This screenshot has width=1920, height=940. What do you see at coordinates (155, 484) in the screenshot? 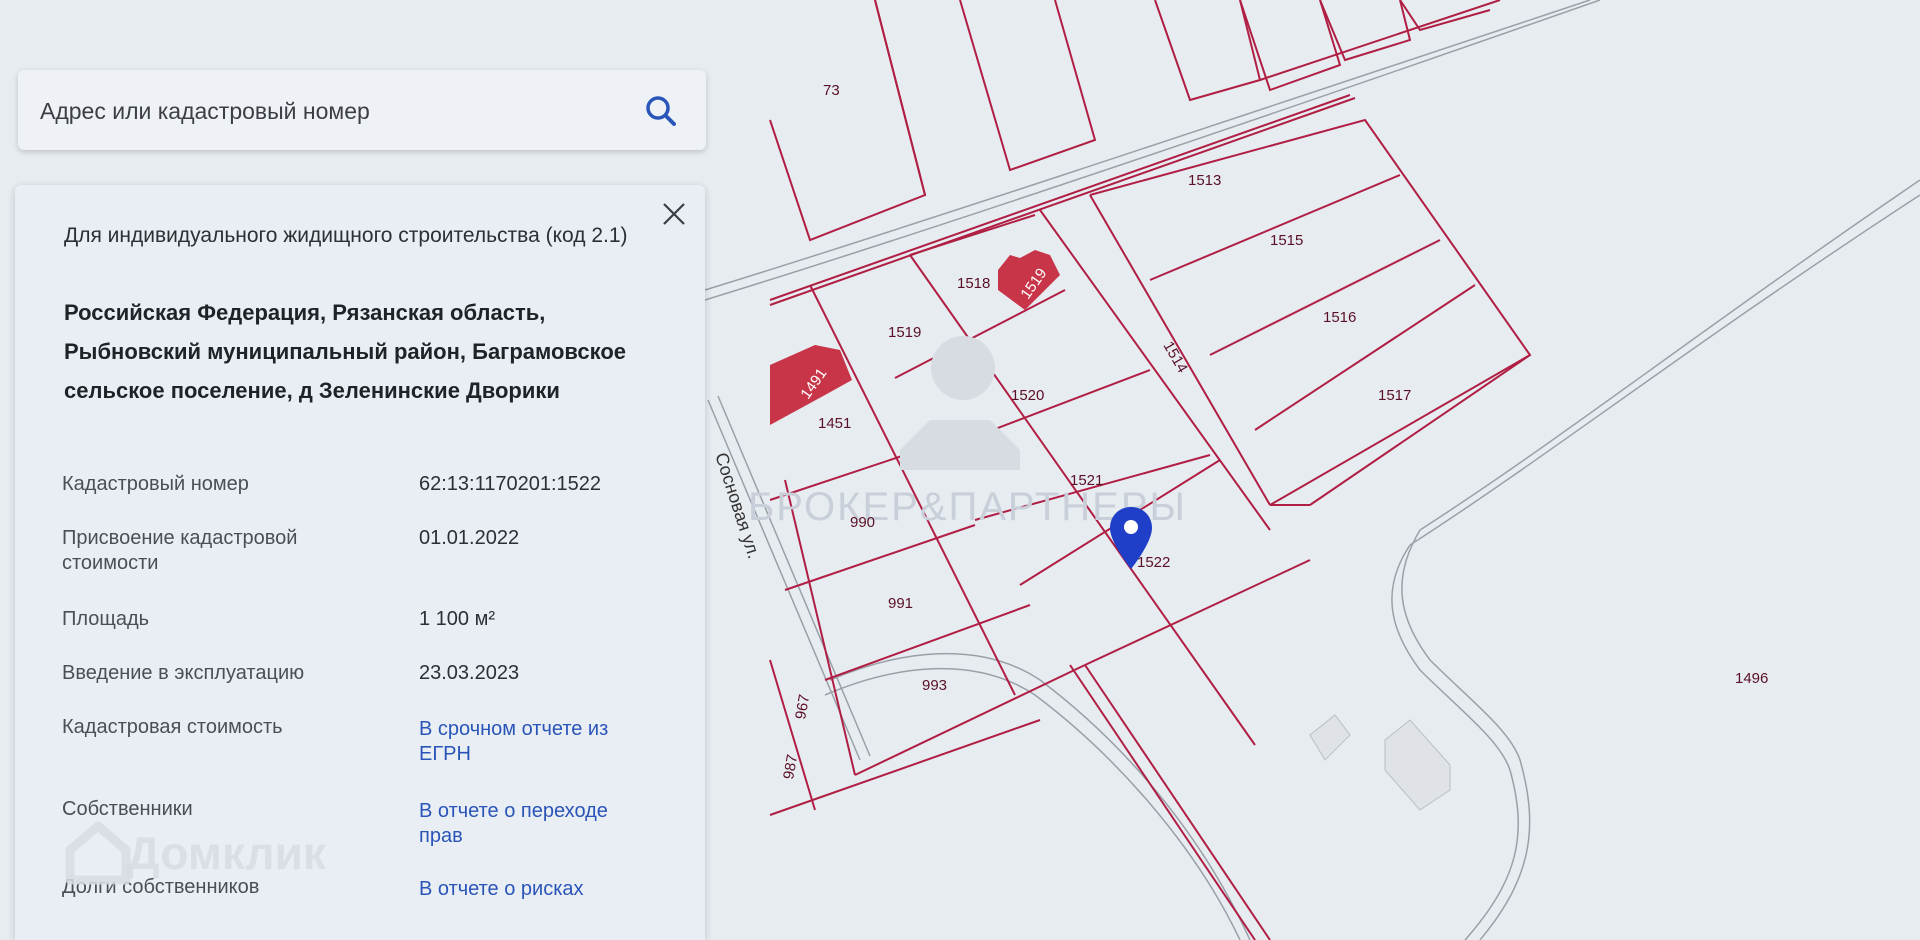
I see `cadastral-number-label: Кадастровый номер` at bounding box center [155, 484].